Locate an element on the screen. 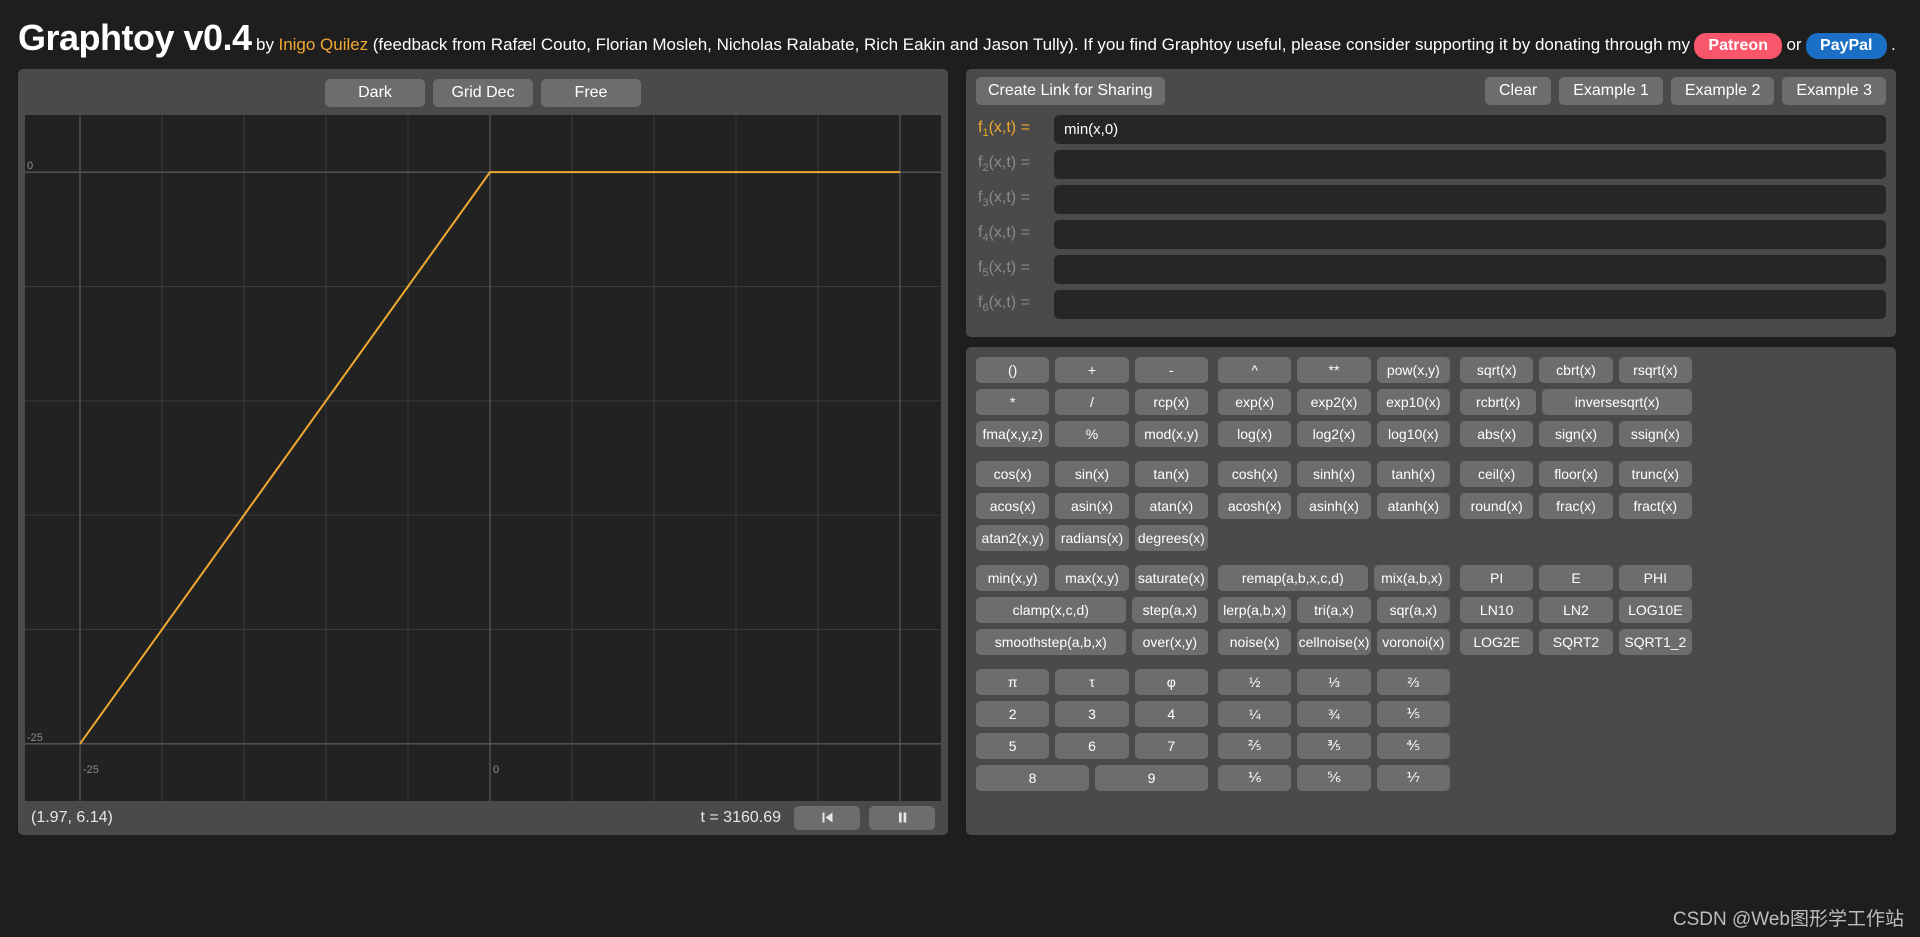  keypad-button: fract(x) is located at coordinates (1655, 505).